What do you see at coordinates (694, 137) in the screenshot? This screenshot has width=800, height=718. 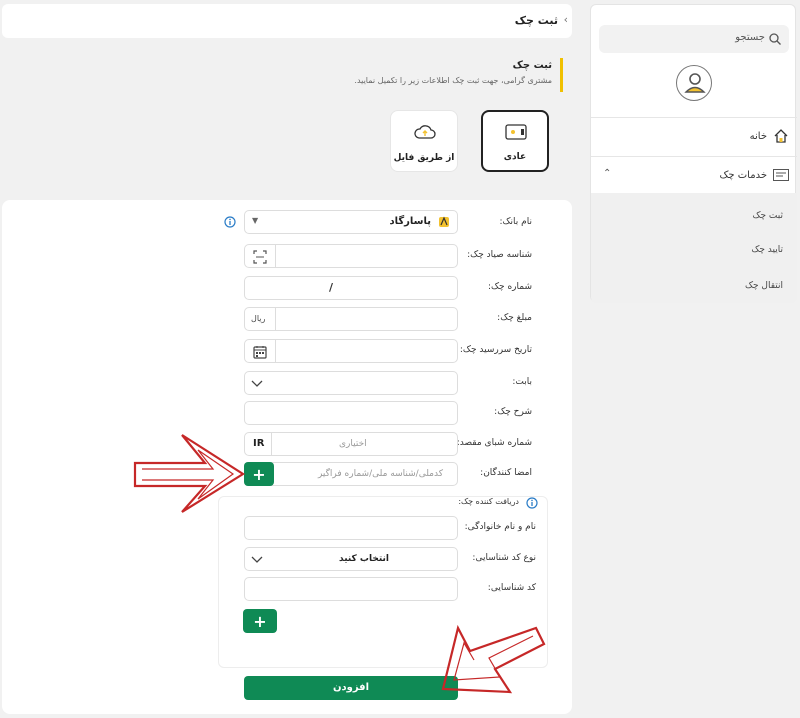 I see `sidebar-item-home: خانه` at bounding box center [694, 137].